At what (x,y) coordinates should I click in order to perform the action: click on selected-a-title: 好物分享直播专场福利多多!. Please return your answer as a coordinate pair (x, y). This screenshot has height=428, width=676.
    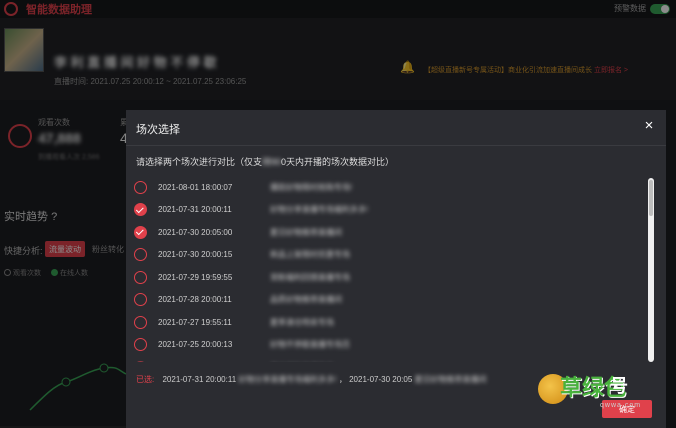
    Looking at the image, I should click on (287, 379).